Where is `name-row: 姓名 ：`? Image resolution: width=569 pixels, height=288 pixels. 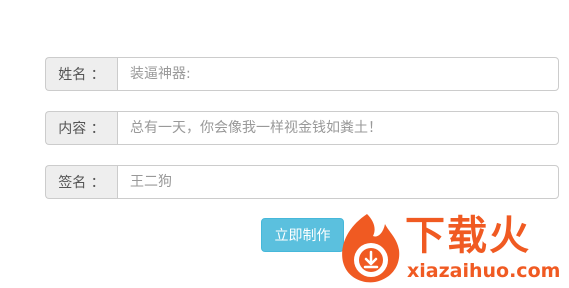 name-row: 姓名 ： is located at coordinates (302, 74).